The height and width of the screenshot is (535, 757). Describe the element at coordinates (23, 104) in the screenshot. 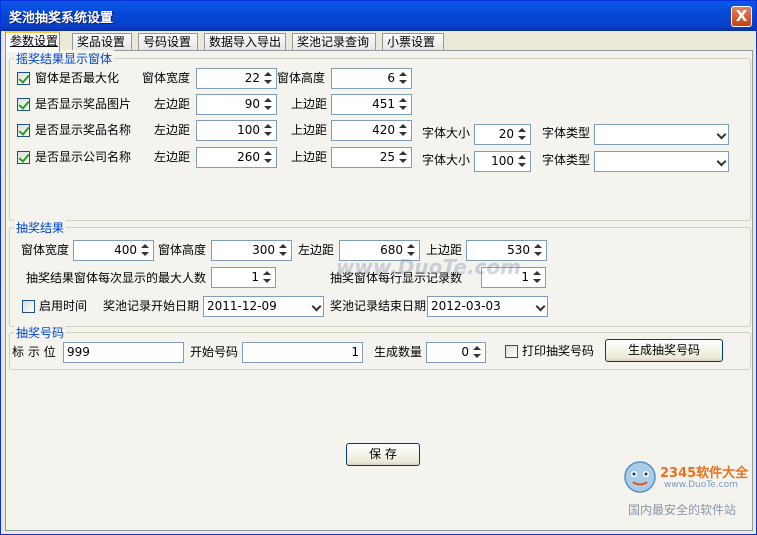

I see `show-prize-image-checkbox` at that location.